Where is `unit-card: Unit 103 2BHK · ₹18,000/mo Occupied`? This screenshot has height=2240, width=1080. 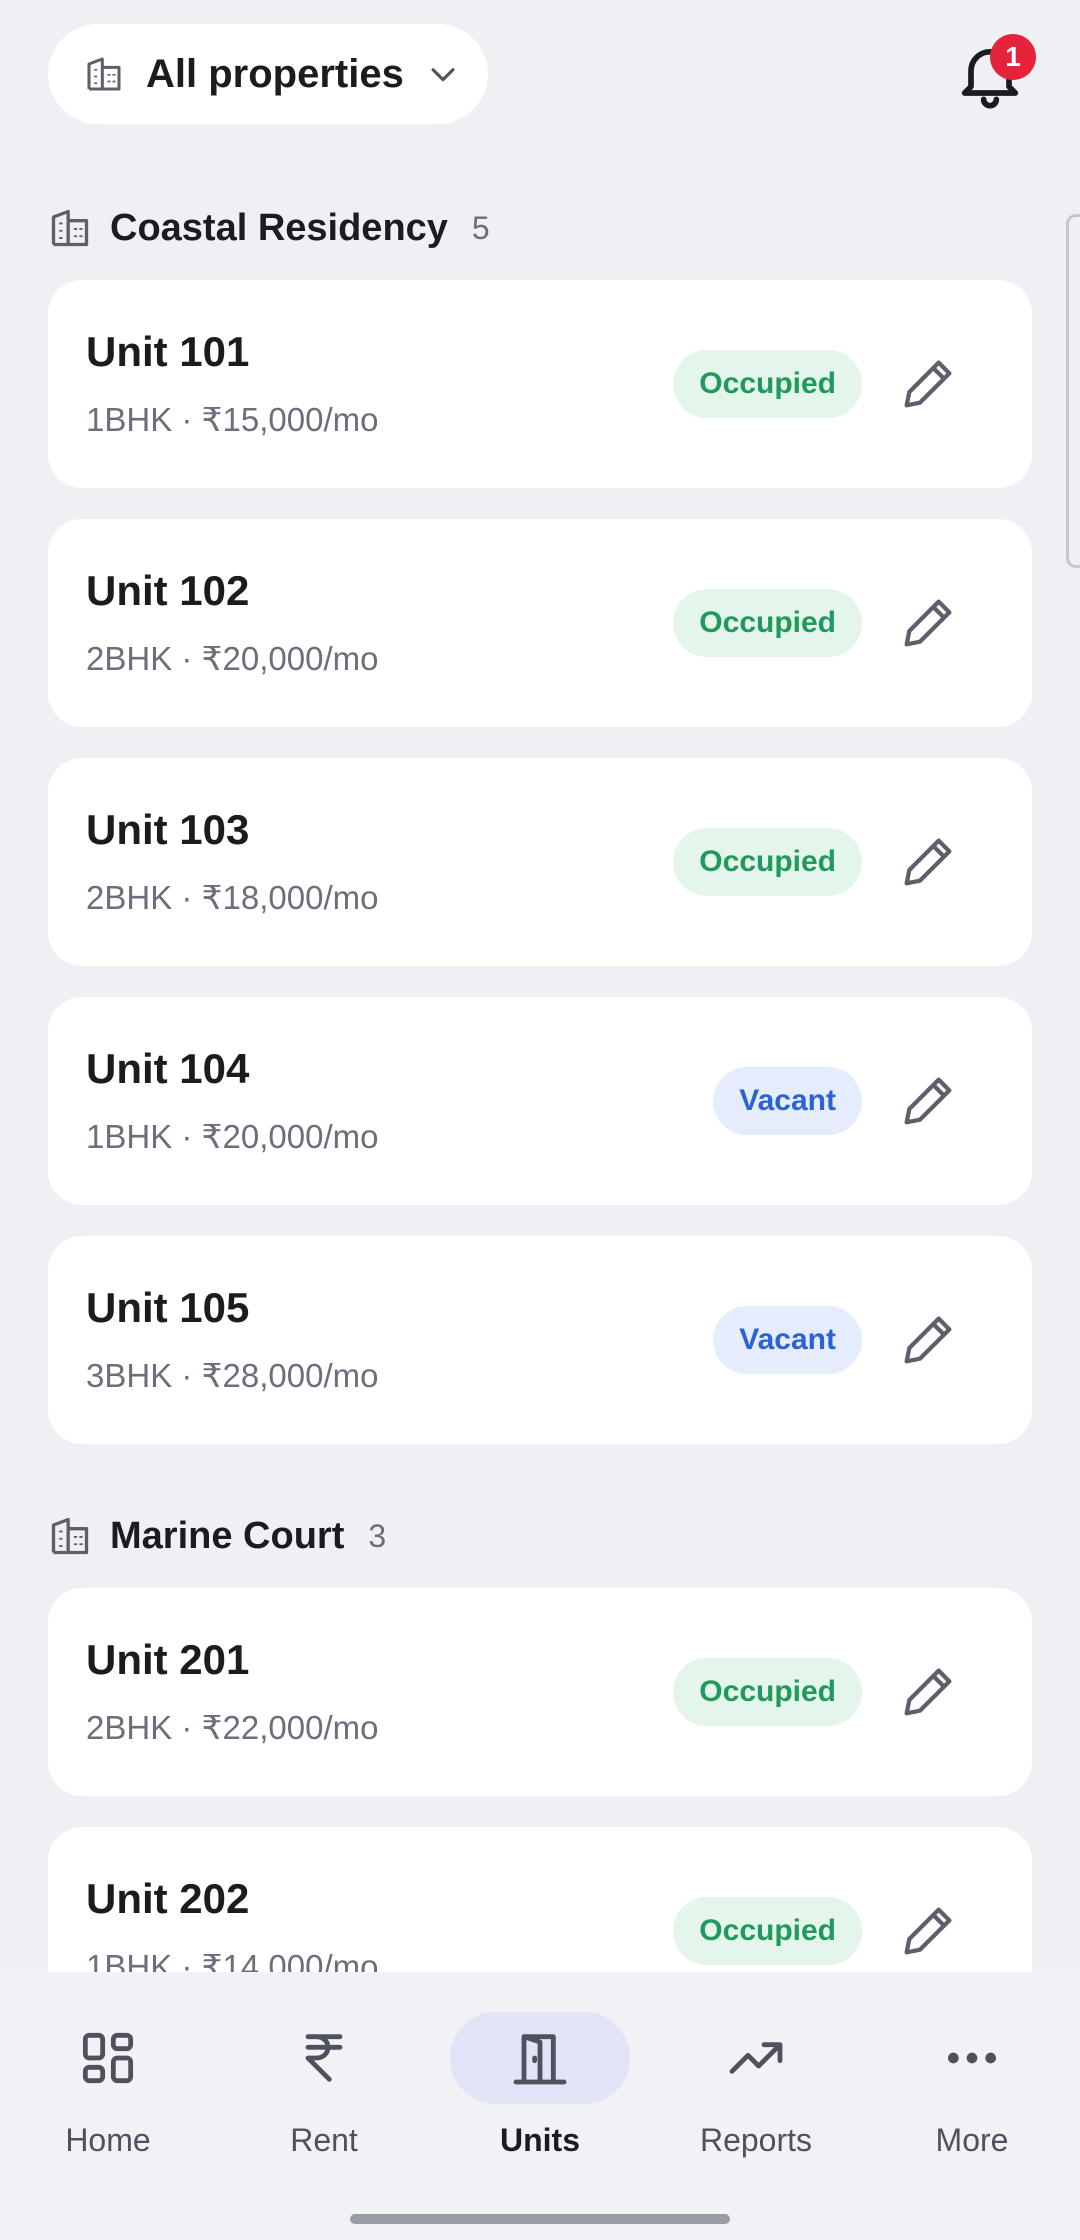
unit-card: Unit 103 2BHK · ₹18,000/mo Occupied is located at coordinates (540, 862).